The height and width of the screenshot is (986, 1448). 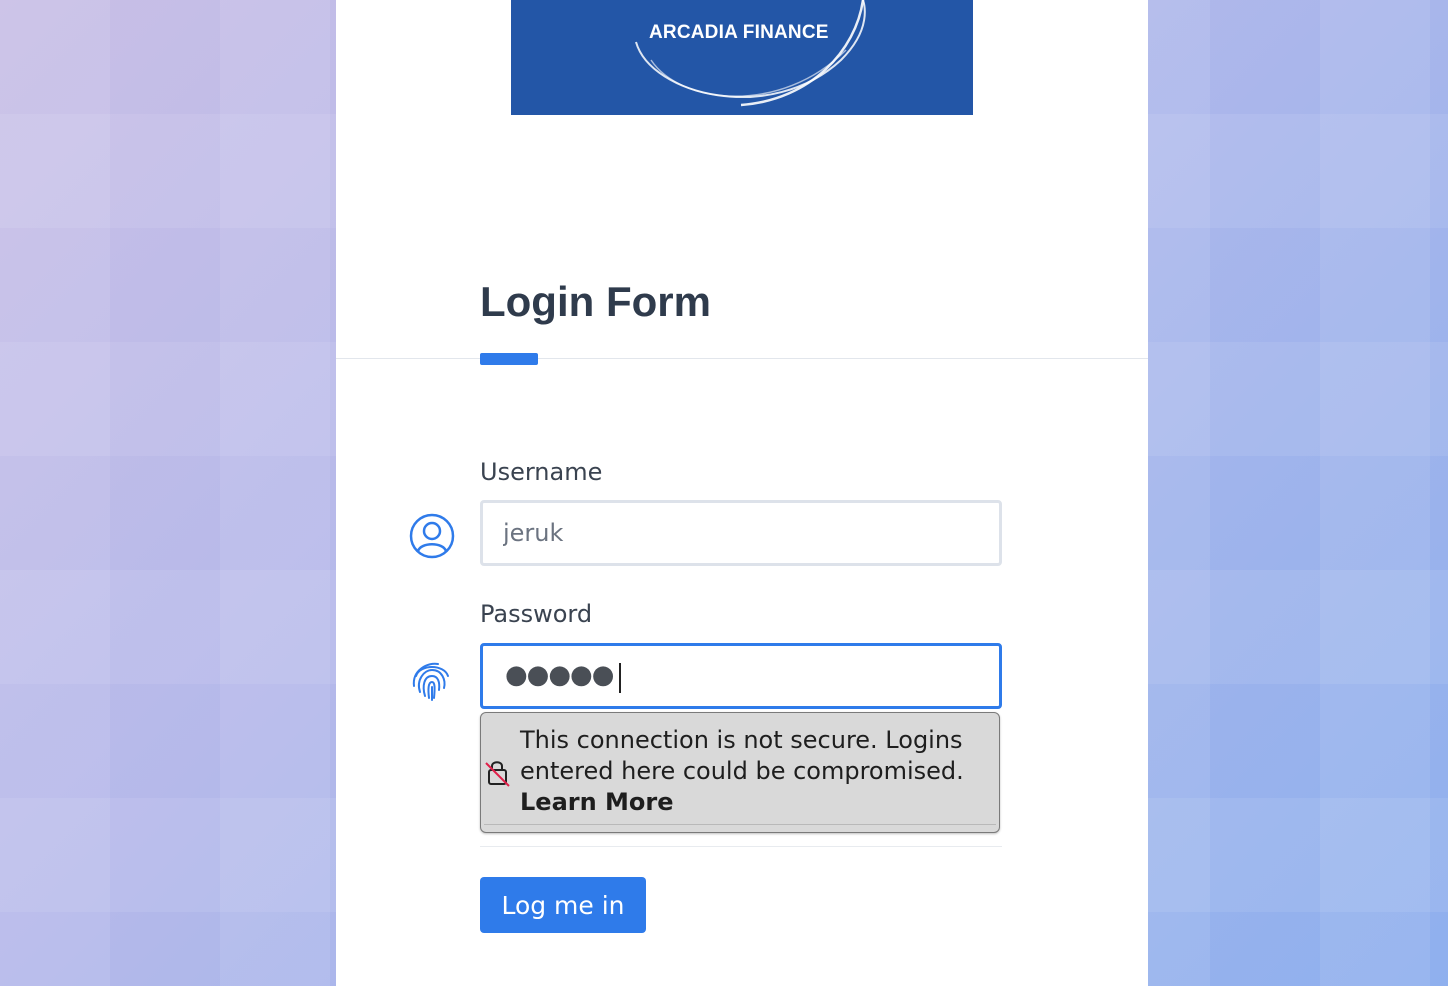 I want to click on username-field, so click(x=741, y=533).